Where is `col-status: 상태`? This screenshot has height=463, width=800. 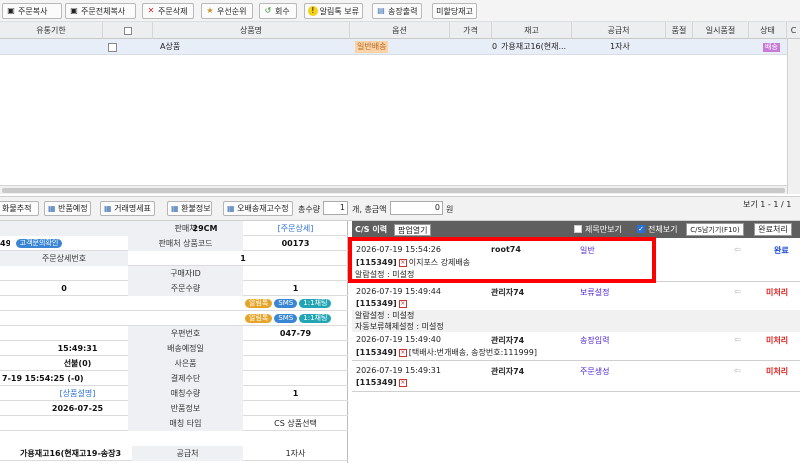
col-status: 상태 is located at coordinates (768, 30).